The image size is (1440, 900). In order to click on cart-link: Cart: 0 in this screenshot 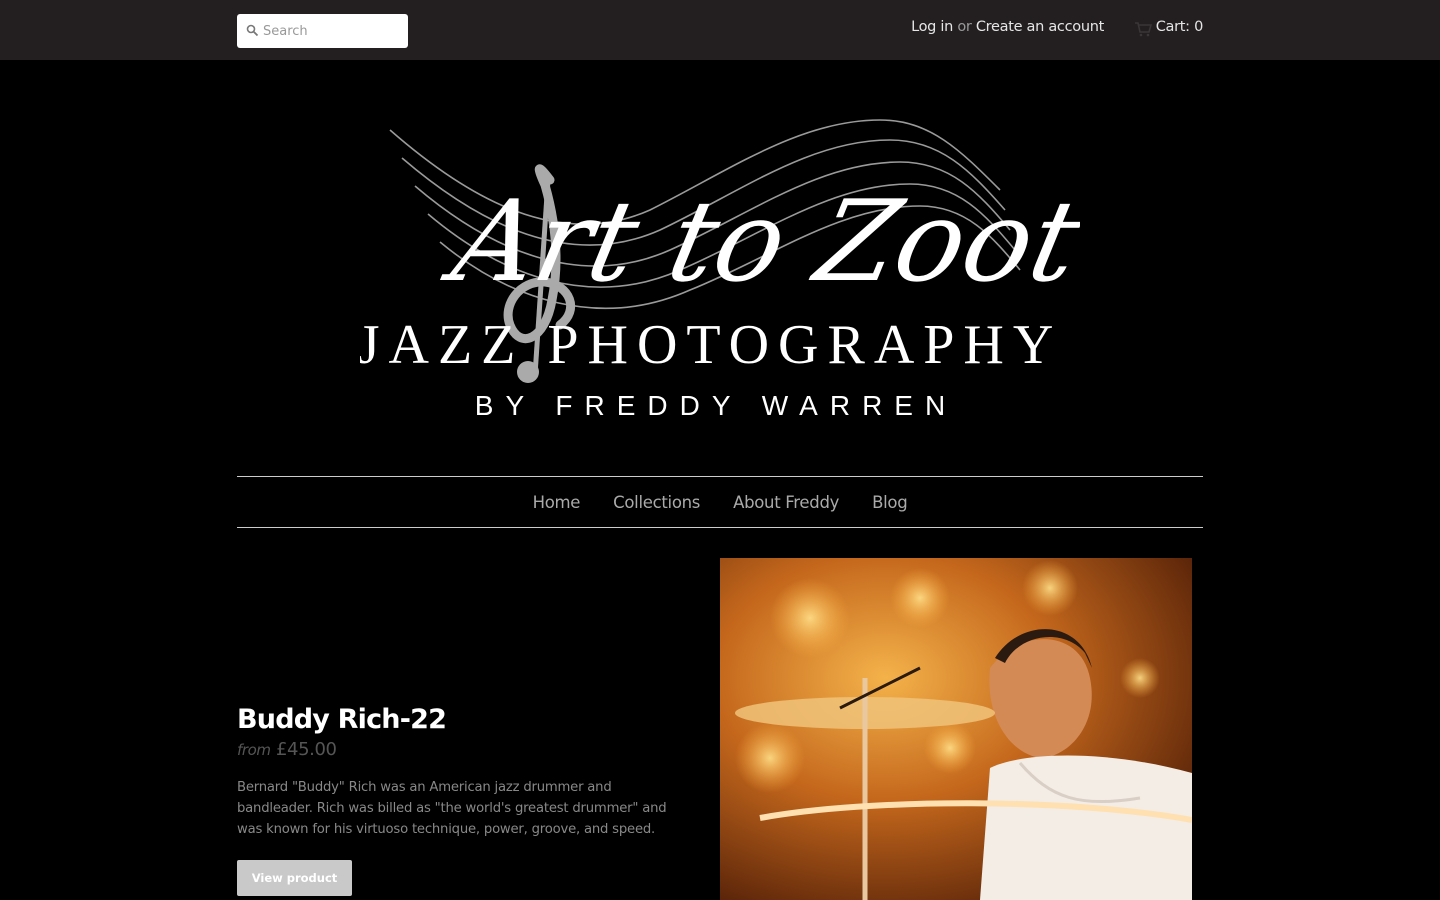, I will do `click(1180, 27)`.